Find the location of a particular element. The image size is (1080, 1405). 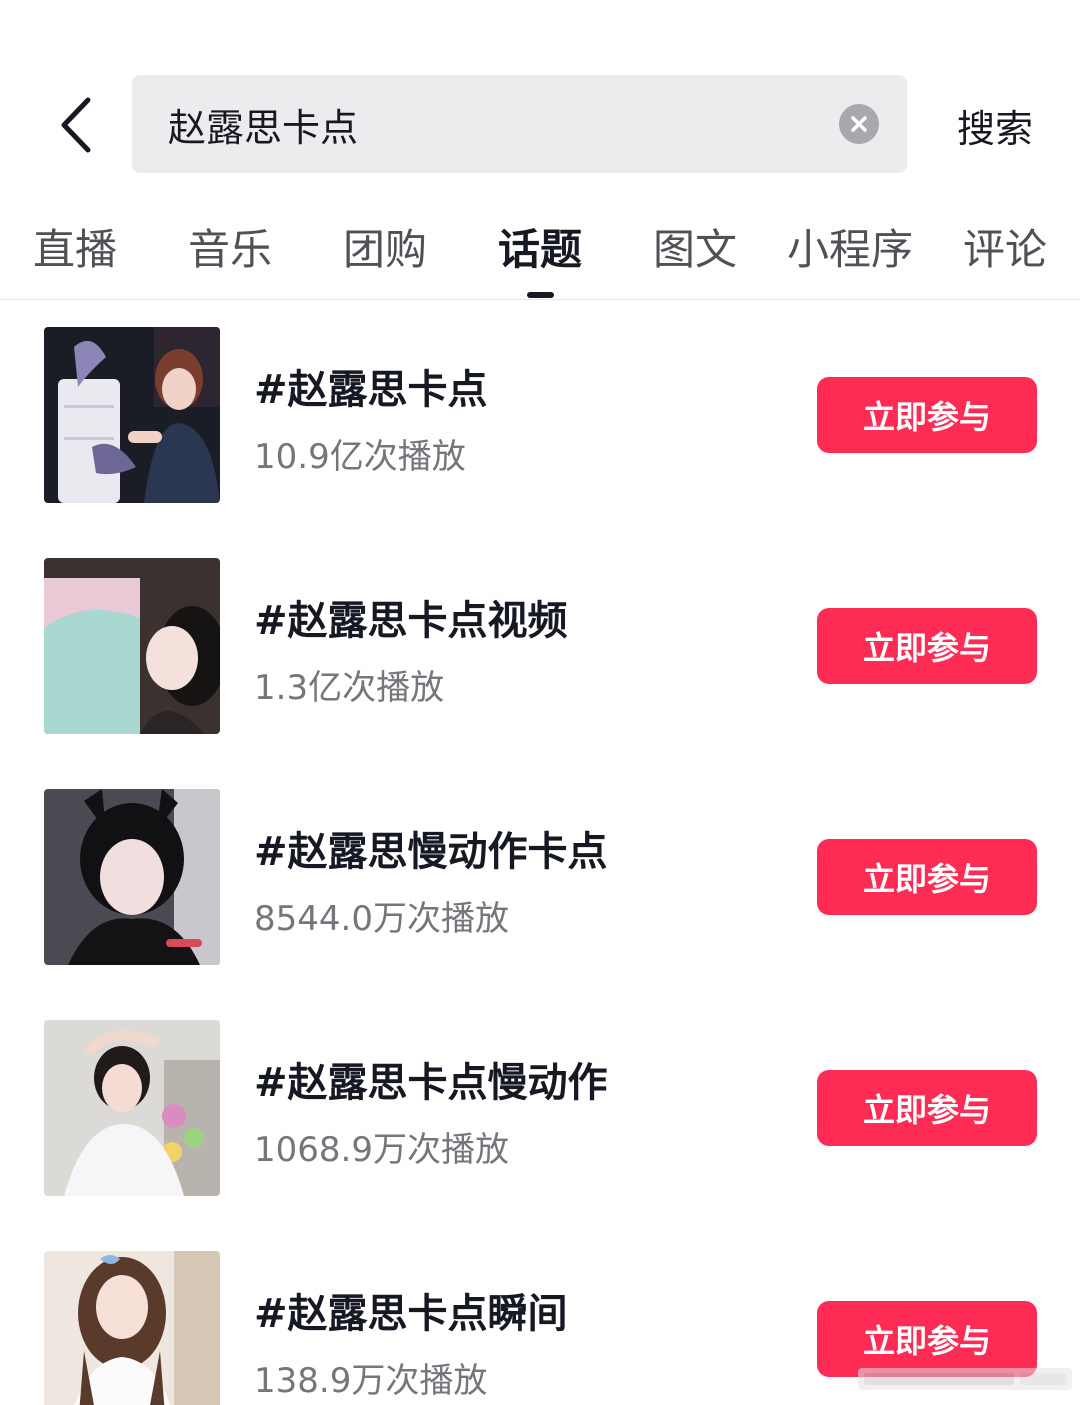

active-tab-indicator is located at coordinates (540, 295).